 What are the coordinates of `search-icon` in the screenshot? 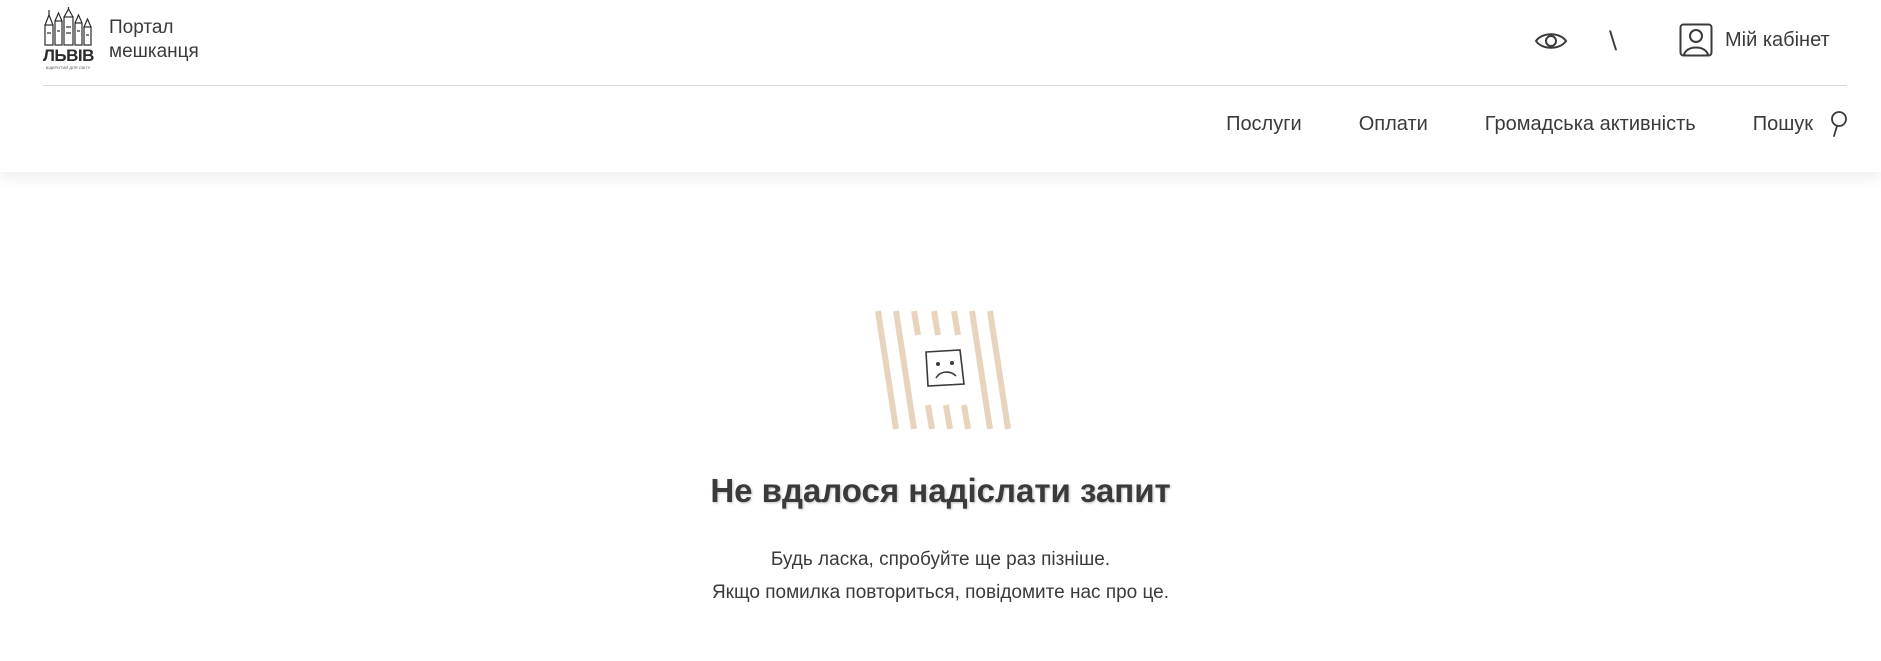 It's located at (1839, 124).